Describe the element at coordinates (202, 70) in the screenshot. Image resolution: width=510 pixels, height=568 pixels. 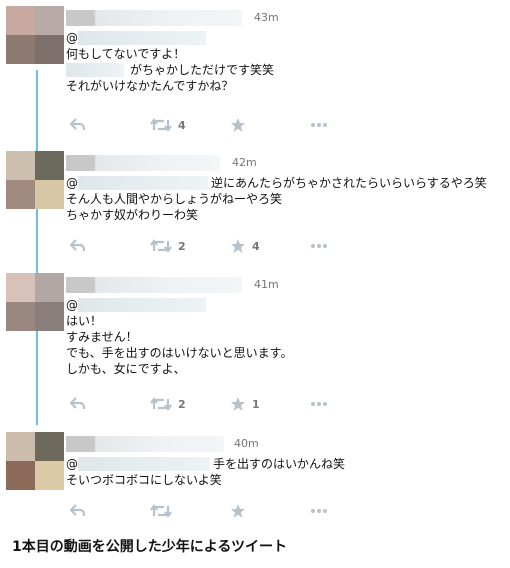
I see `tweet-line-text: がちゃかしただけです笑笑` at that location.